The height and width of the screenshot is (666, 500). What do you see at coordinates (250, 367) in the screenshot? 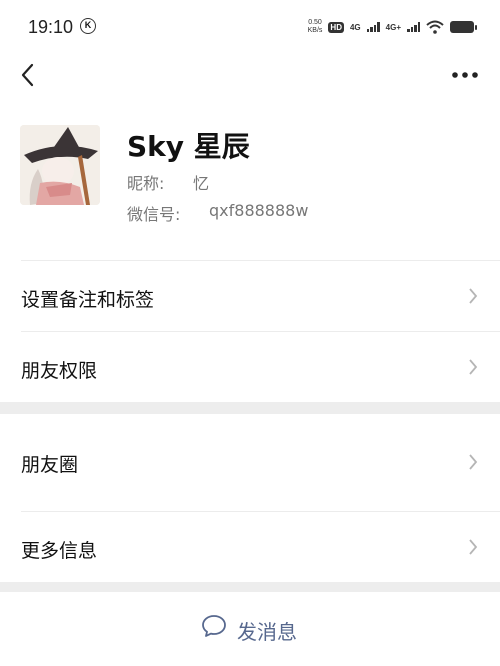
I see `menu-item-friend-permissions: 朋友权限` at bounding box center [250, 367].